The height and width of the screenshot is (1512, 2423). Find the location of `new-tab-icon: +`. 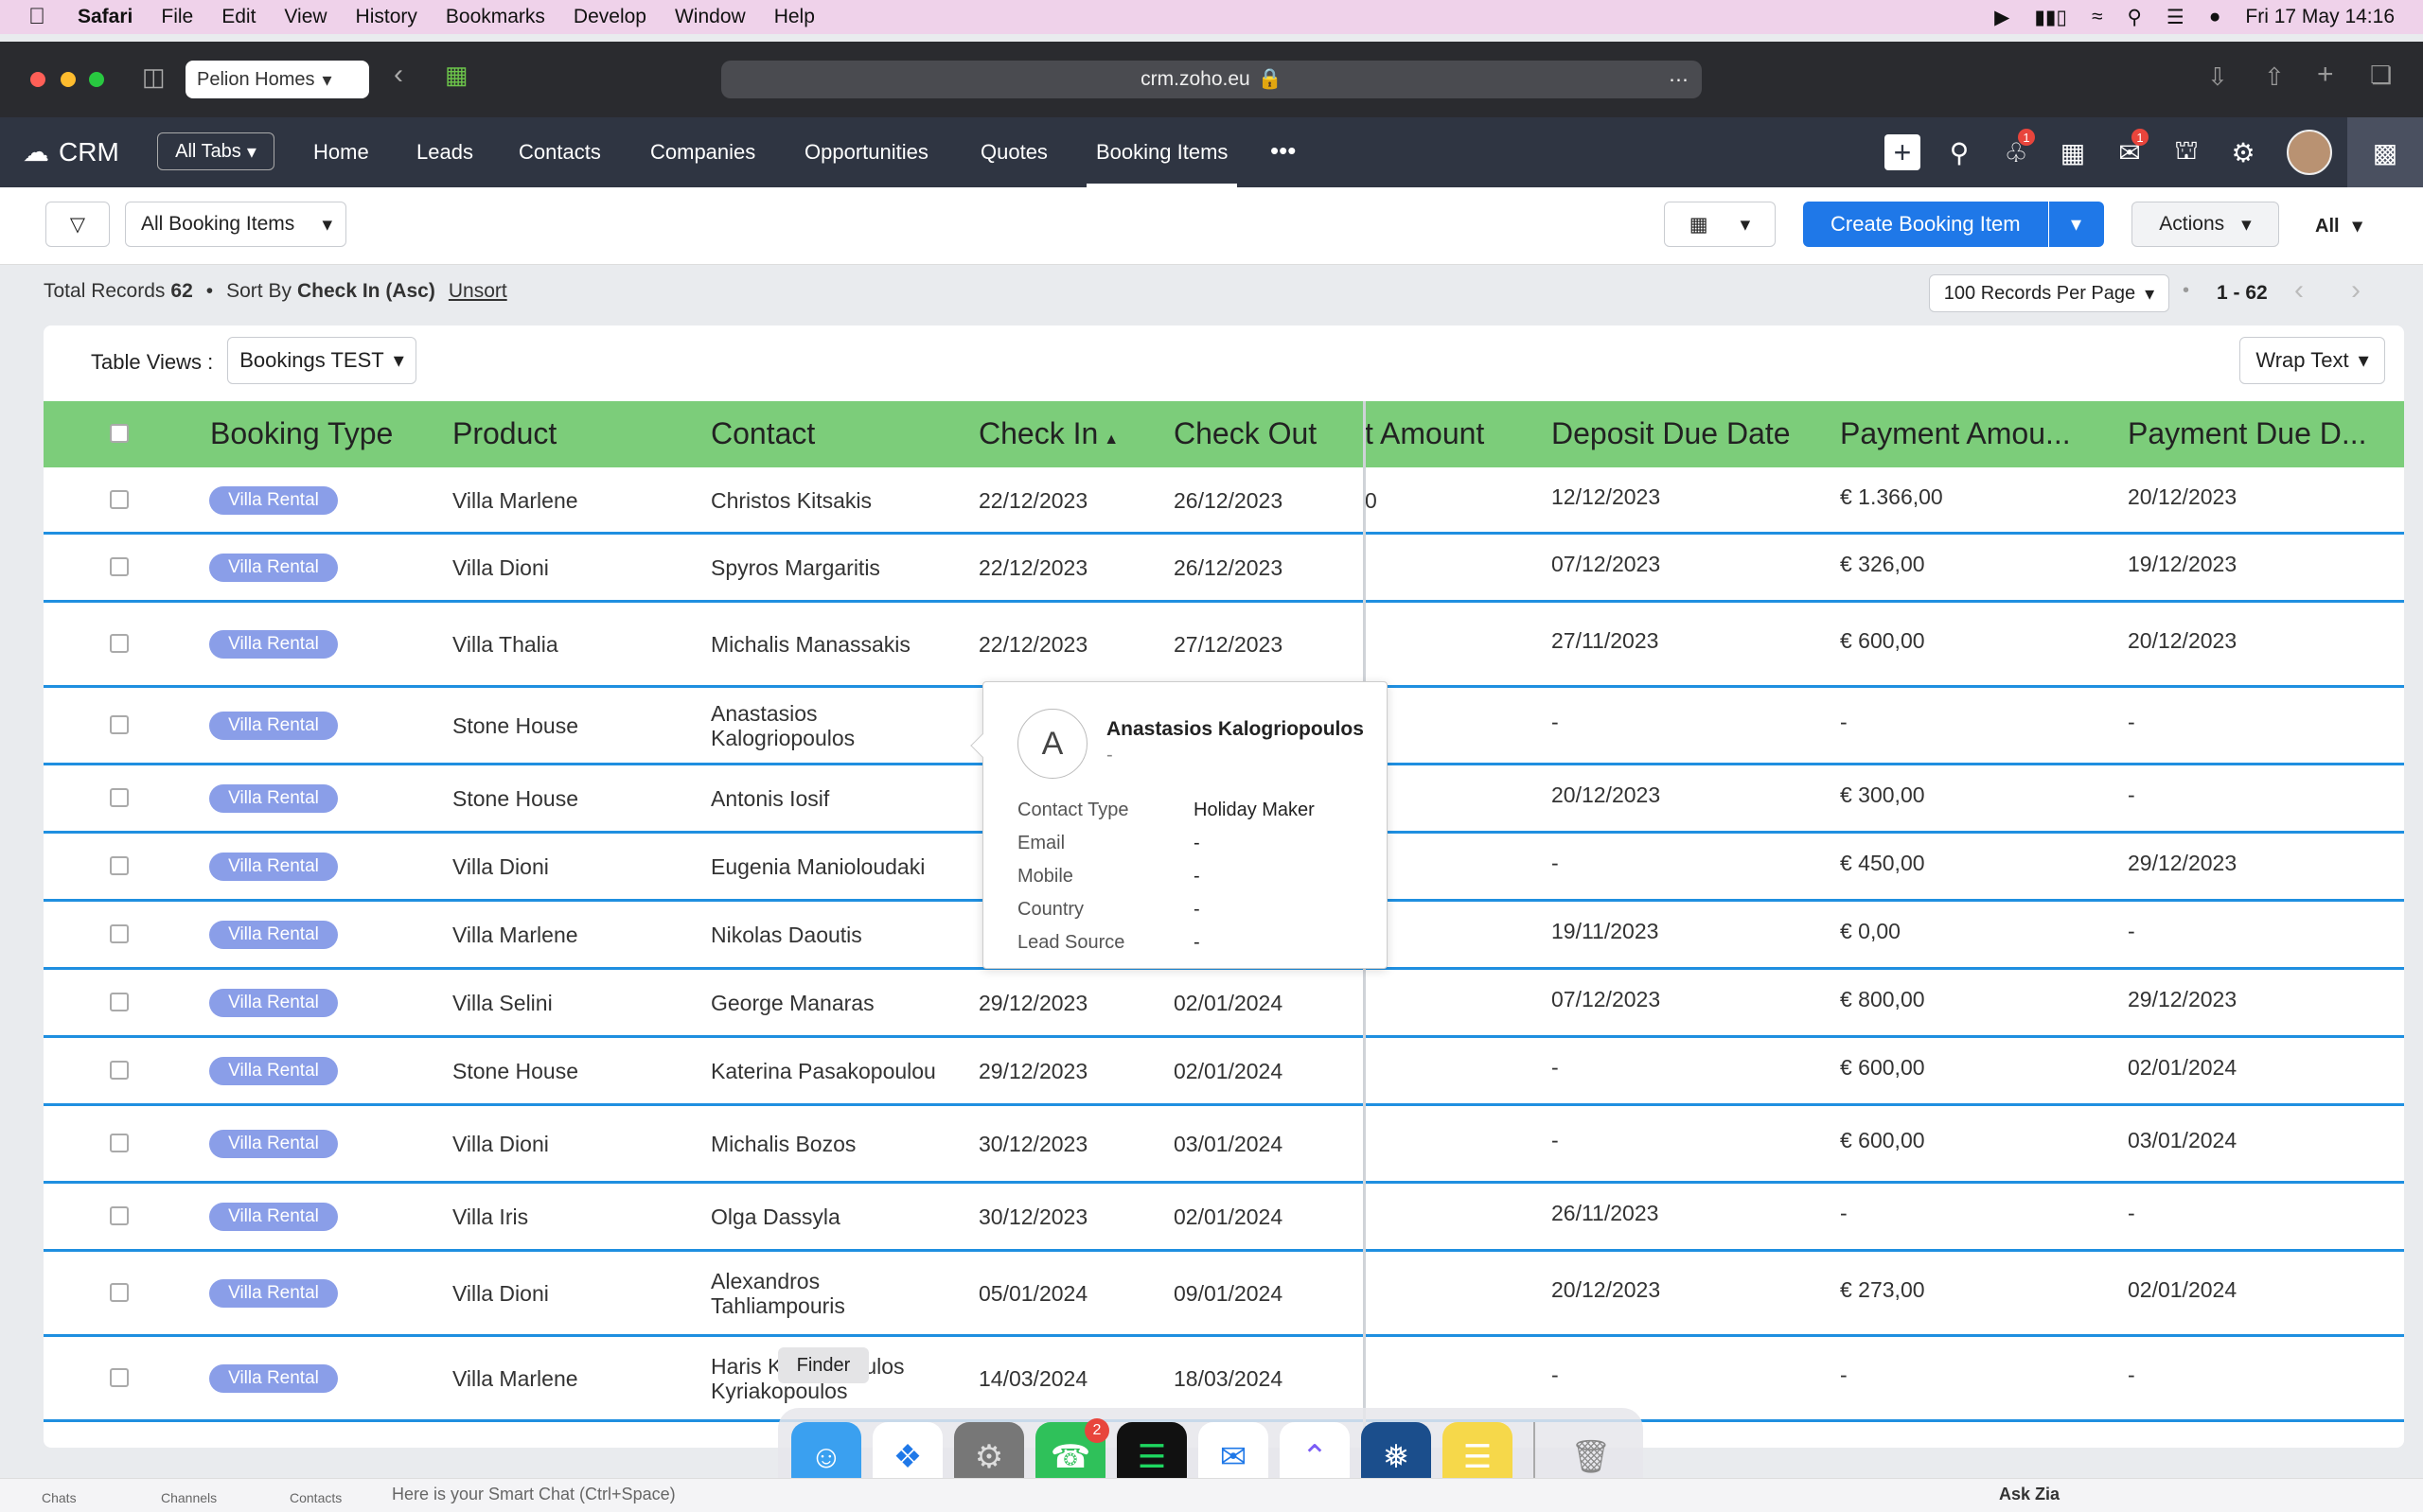

new-tab-icon: + is located at coordinates (2325, 75).